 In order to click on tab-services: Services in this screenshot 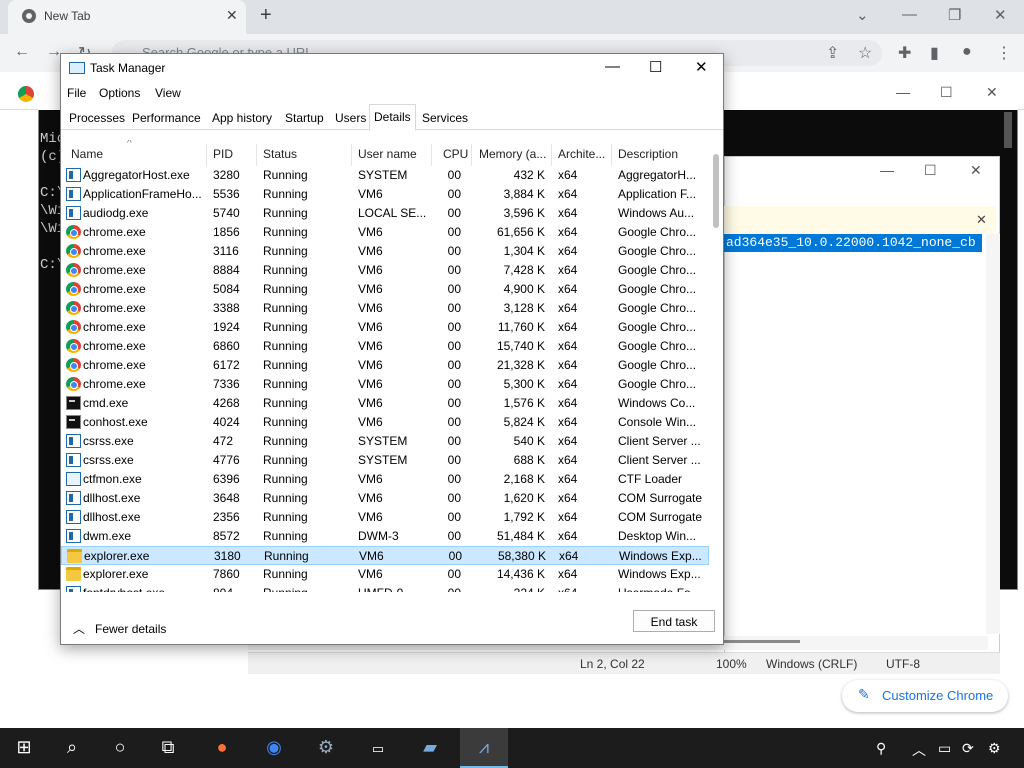, I will do `click(445, 118)`.